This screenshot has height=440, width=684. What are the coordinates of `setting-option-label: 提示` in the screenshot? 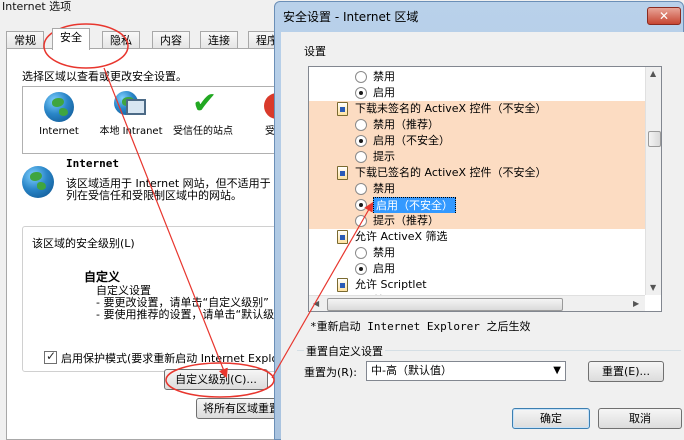 It's located at (384, 156).